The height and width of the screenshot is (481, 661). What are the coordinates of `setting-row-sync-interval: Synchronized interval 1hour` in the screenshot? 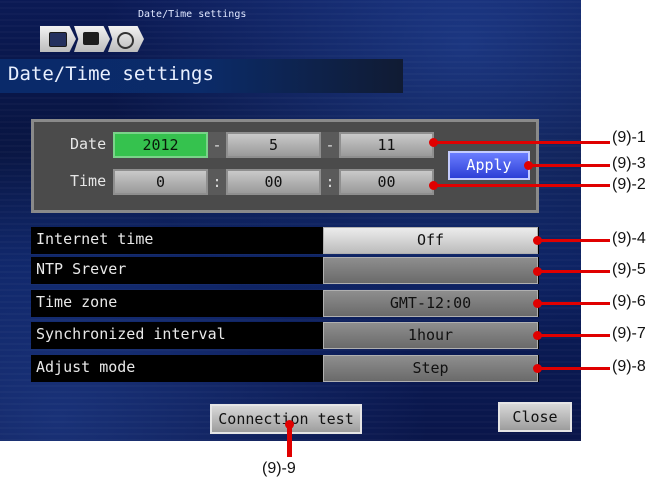 It's located at (285, 335).